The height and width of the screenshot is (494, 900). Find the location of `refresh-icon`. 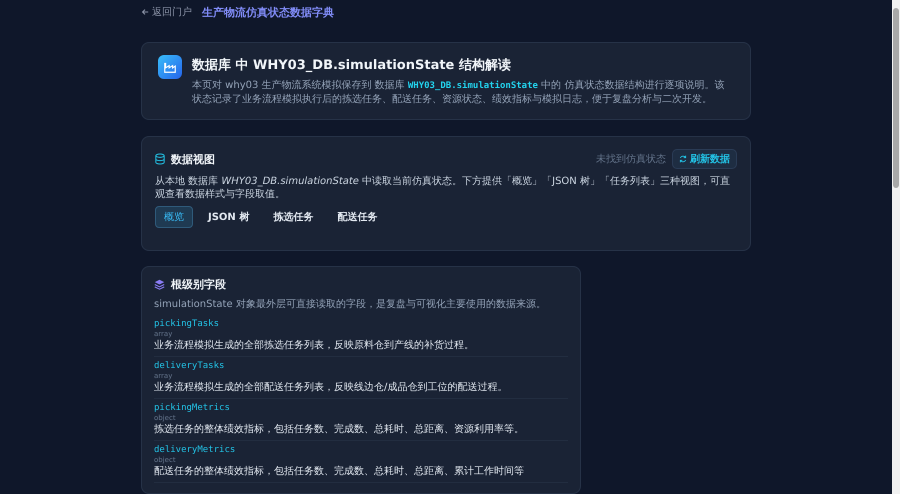

refresh-icon is located at coordinates (683, 159).